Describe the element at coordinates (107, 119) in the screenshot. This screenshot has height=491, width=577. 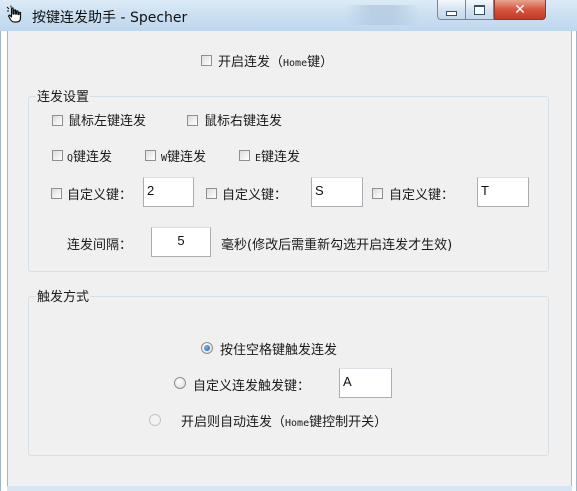
I see `left-click-repeat-label: 鼠标左键连发` at that location.